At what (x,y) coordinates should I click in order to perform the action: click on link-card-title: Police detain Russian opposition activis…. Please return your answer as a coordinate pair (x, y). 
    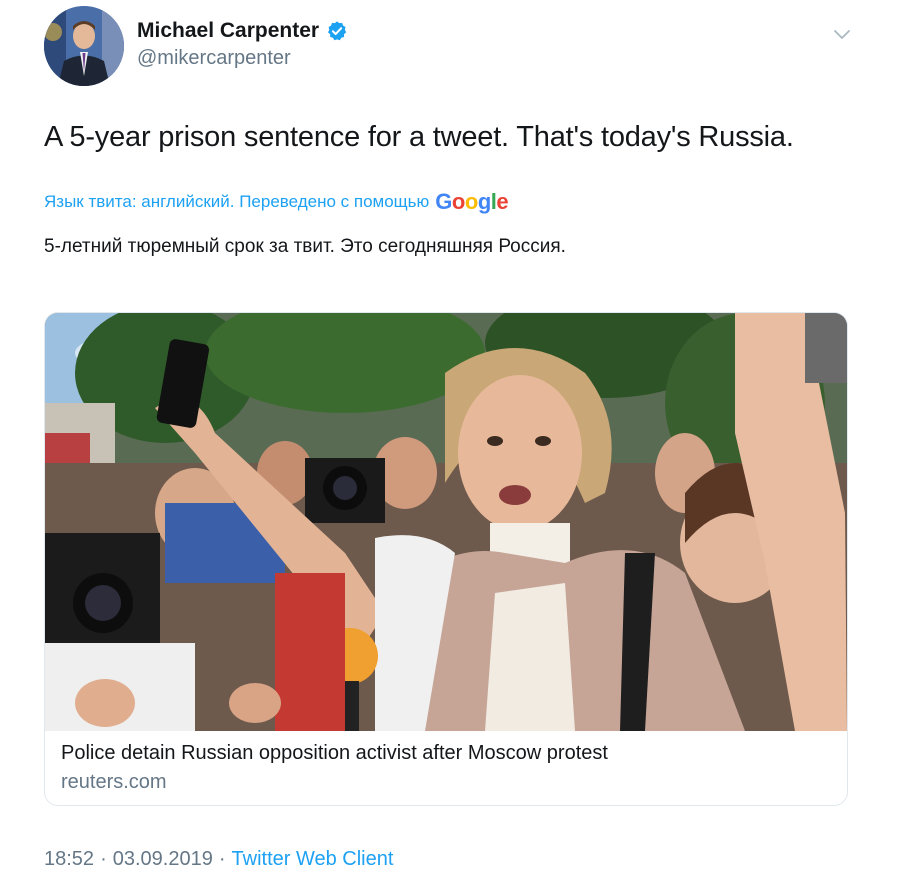
    Looking at the image, I should click on (334, 753).